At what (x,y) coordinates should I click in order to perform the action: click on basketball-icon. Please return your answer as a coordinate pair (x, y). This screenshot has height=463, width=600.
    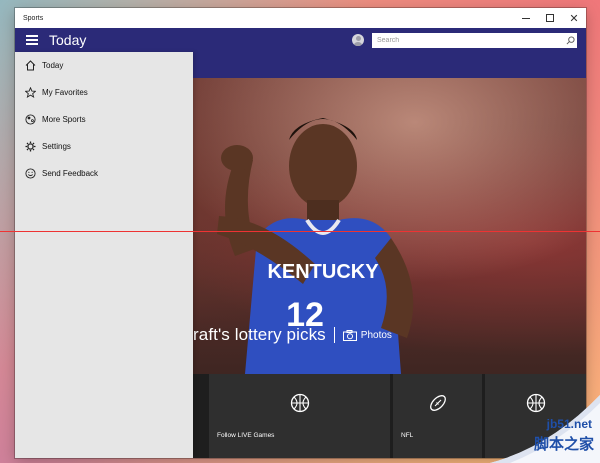
    Looking at the image, I should click on (299, 403).